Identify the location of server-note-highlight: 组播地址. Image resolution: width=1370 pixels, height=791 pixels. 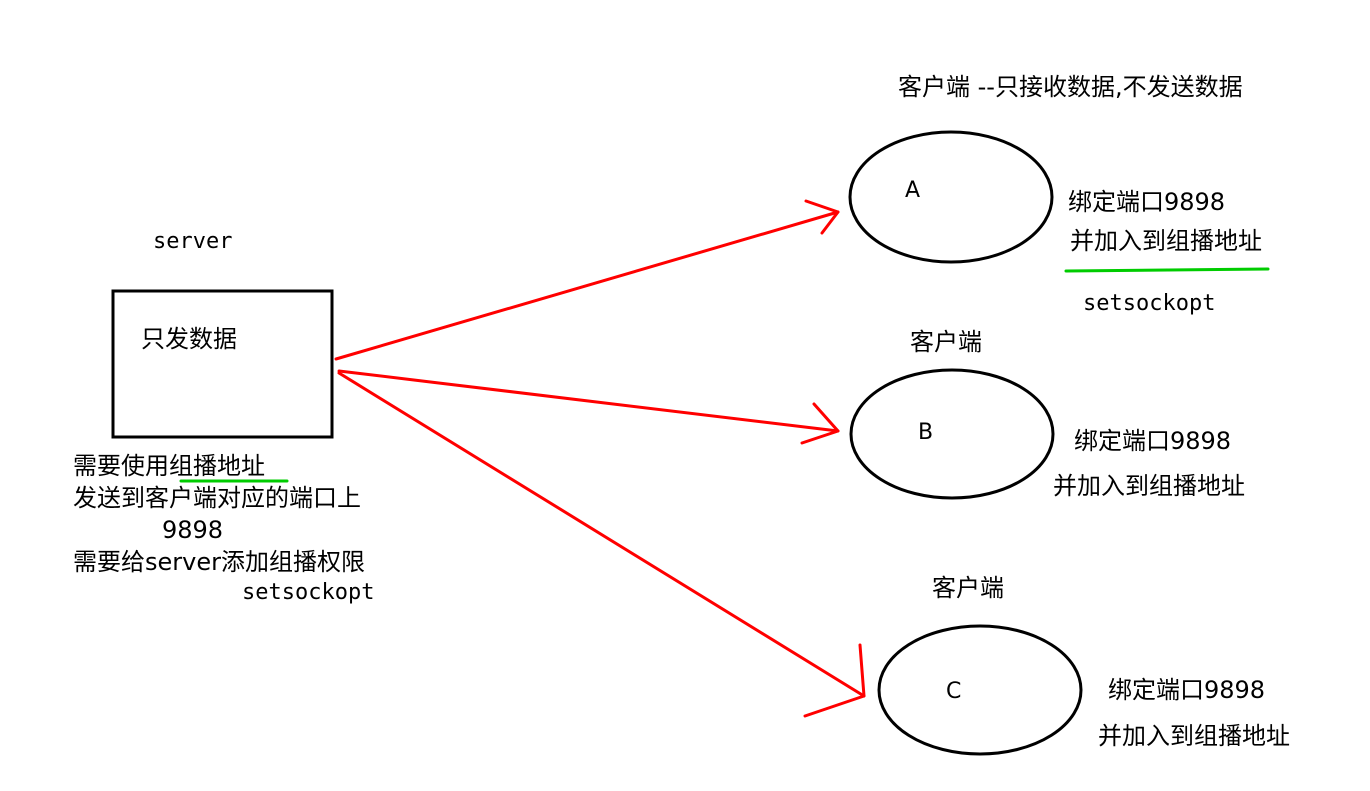
(217, 466).